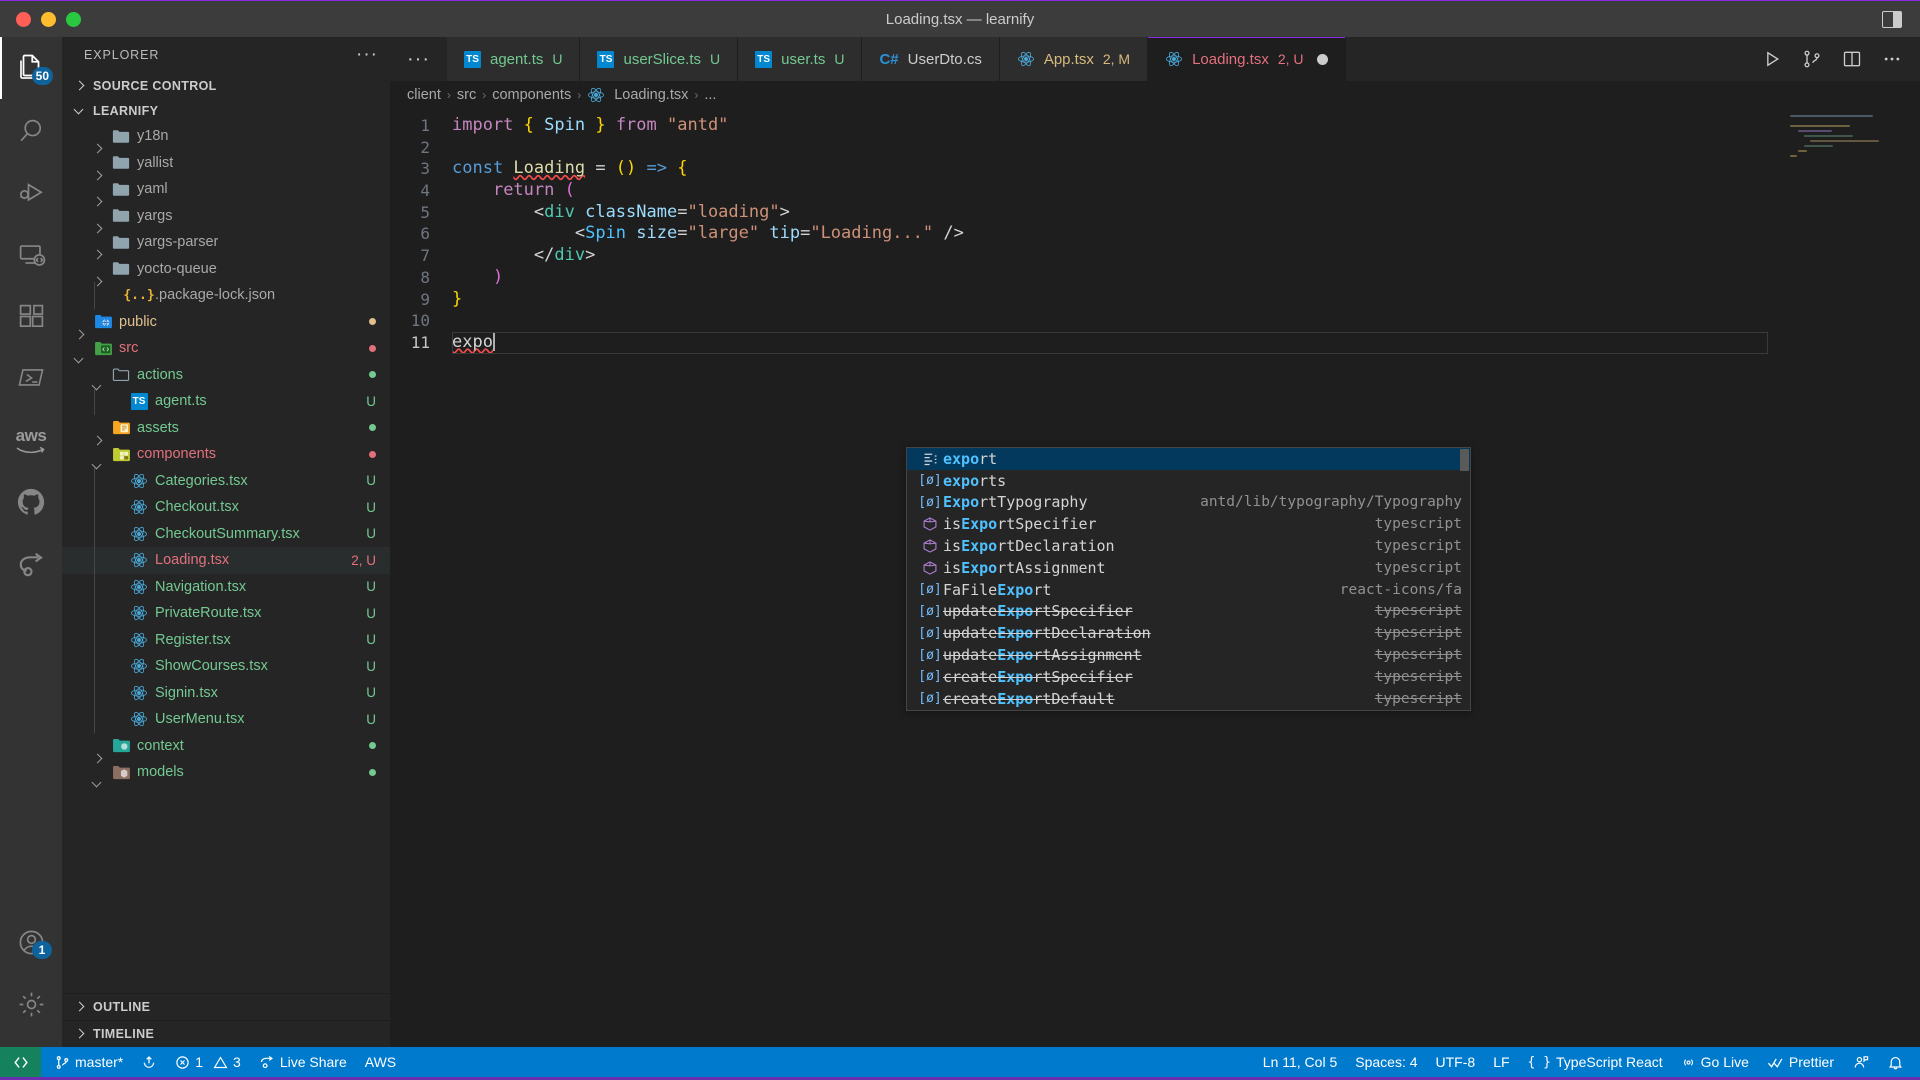 This screenshot has width=1920, height=1080. Describe the element at coordinates (226, 242) in the screenshot. I see `tree-folder-yargs-parser: yargs-parser` at that location.